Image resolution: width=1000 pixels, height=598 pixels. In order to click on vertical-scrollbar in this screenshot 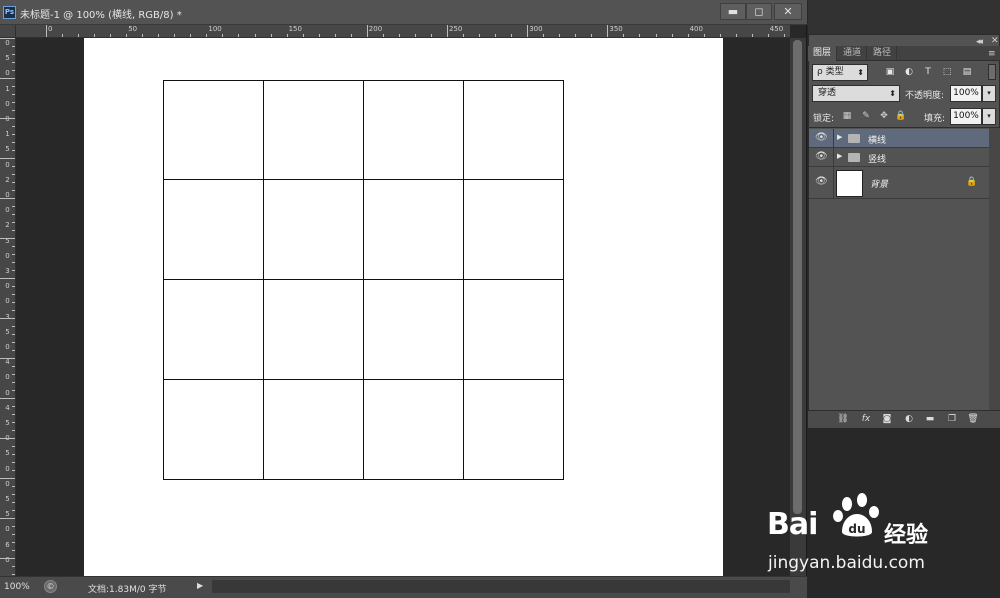, I will do `click(798, 307)`.